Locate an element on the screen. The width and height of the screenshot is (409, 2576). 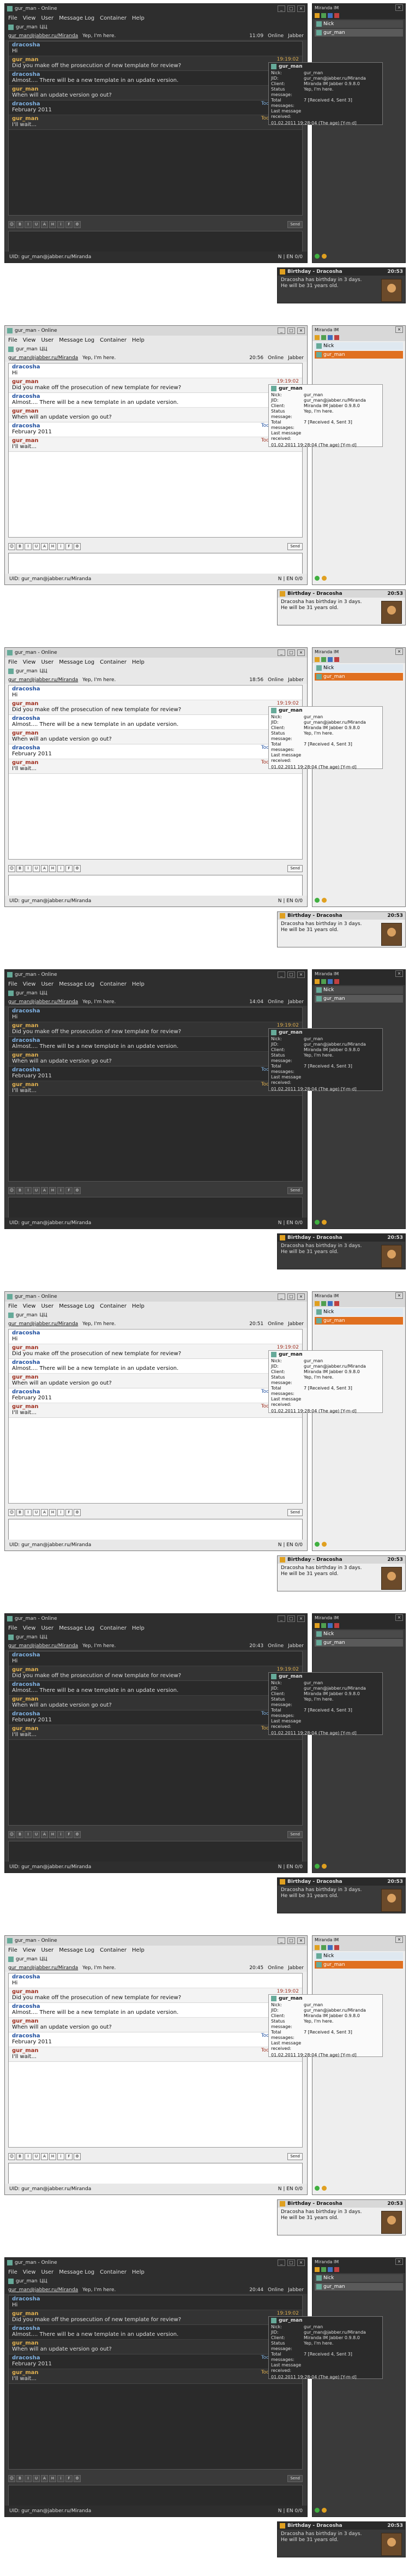
maximize-button: □ is located at coordinates (291, 1296).